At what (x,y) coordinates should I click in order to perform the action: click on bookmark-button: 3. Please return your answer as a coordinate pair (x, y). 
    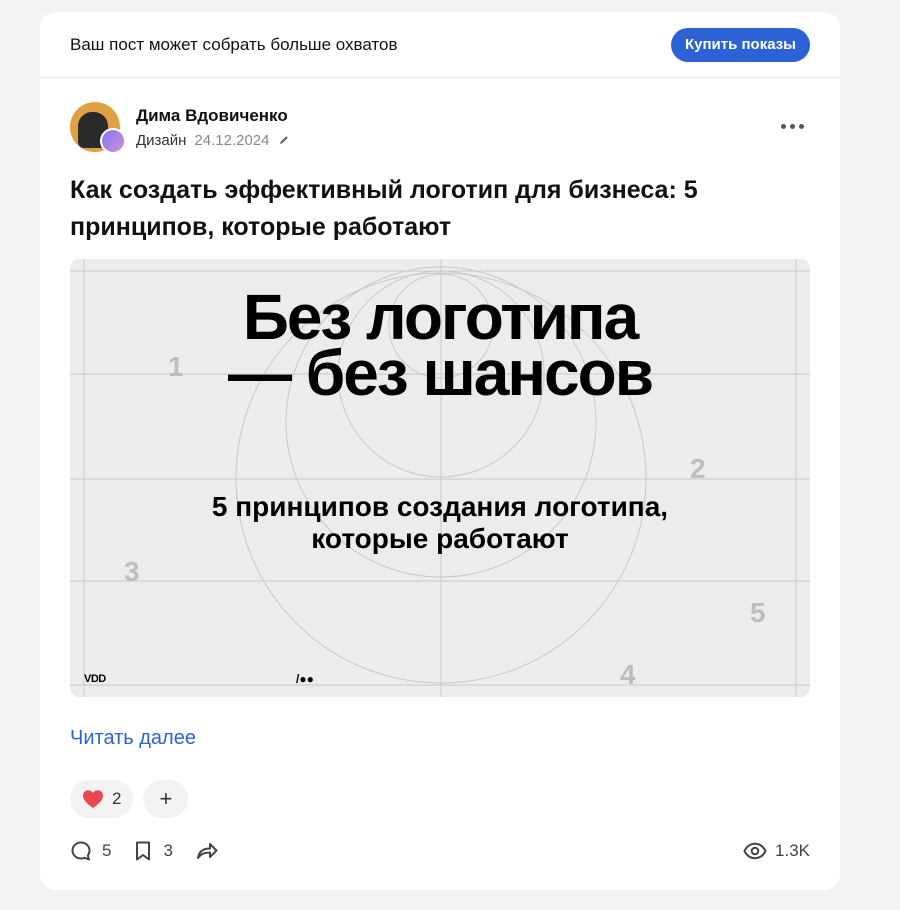
    Looking at the image, I should click on (153, 851).